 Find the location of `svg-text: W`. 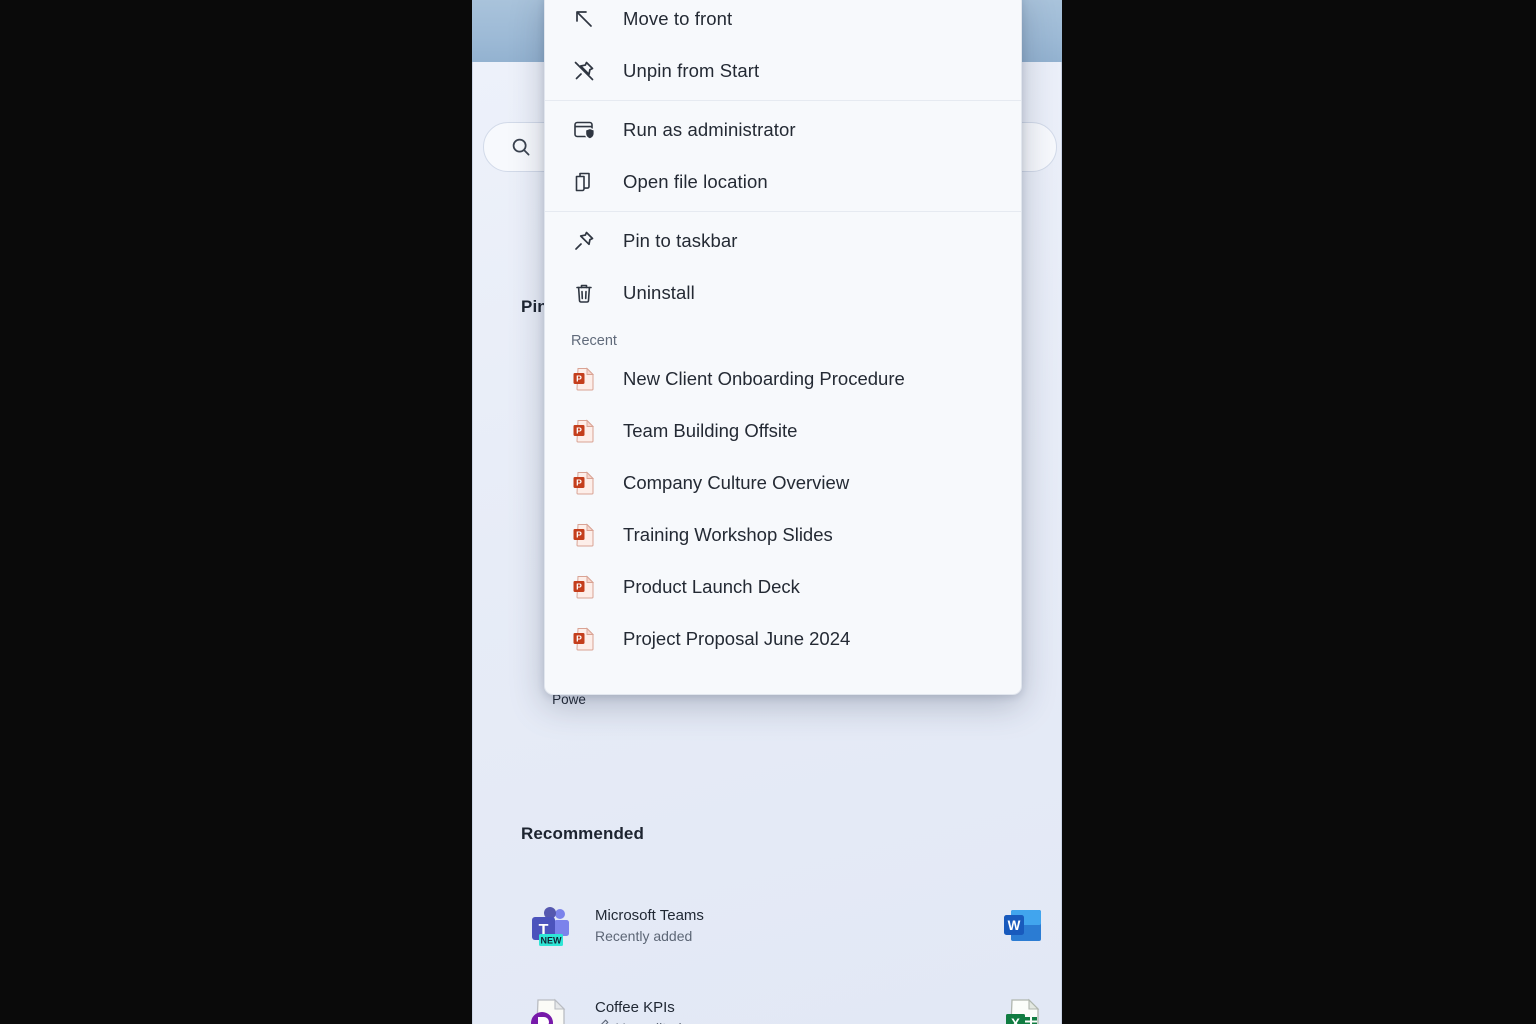

svg-text: W is located at coordinates (1014, 925).